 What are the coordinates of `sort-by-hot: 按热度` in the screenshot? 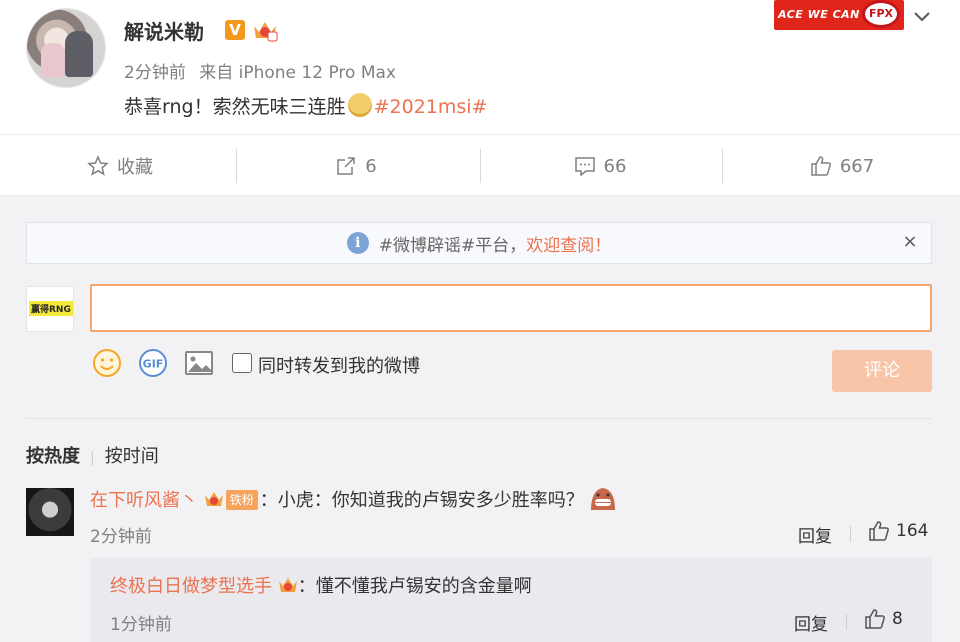 It's located at (53, 456).